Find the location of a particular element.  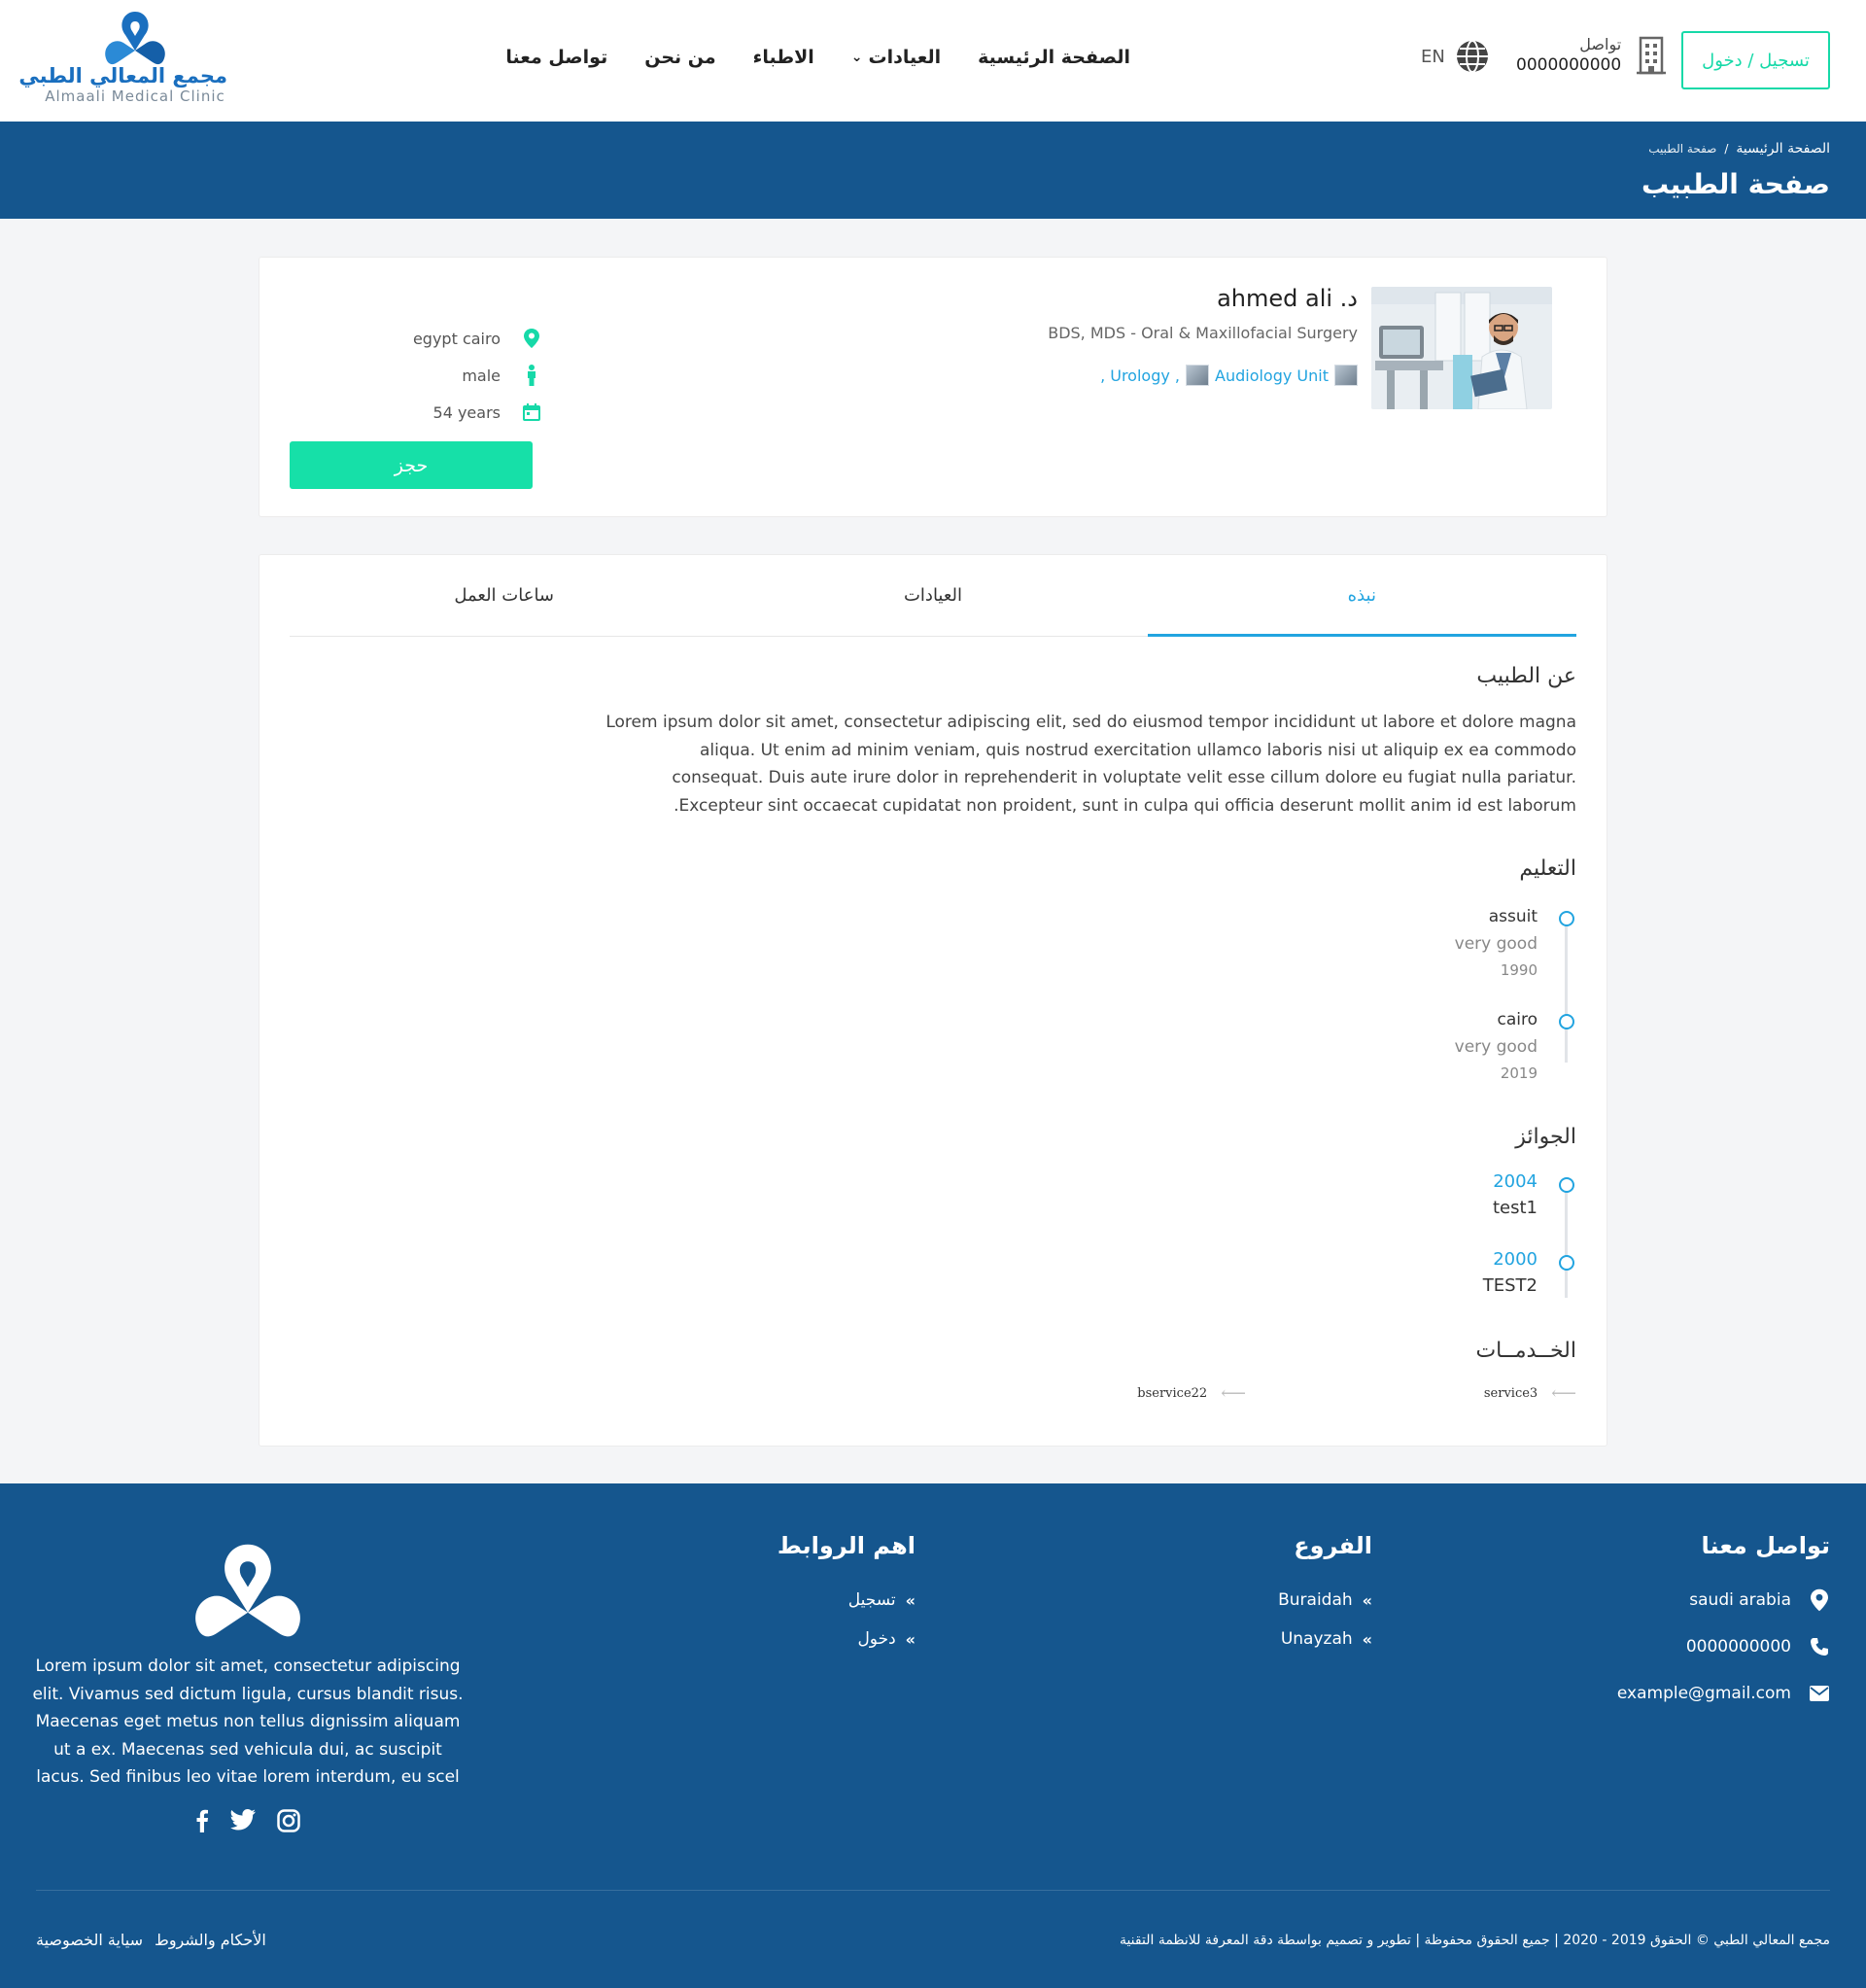

education-grade: very good is located at coordinates (1496, 944).